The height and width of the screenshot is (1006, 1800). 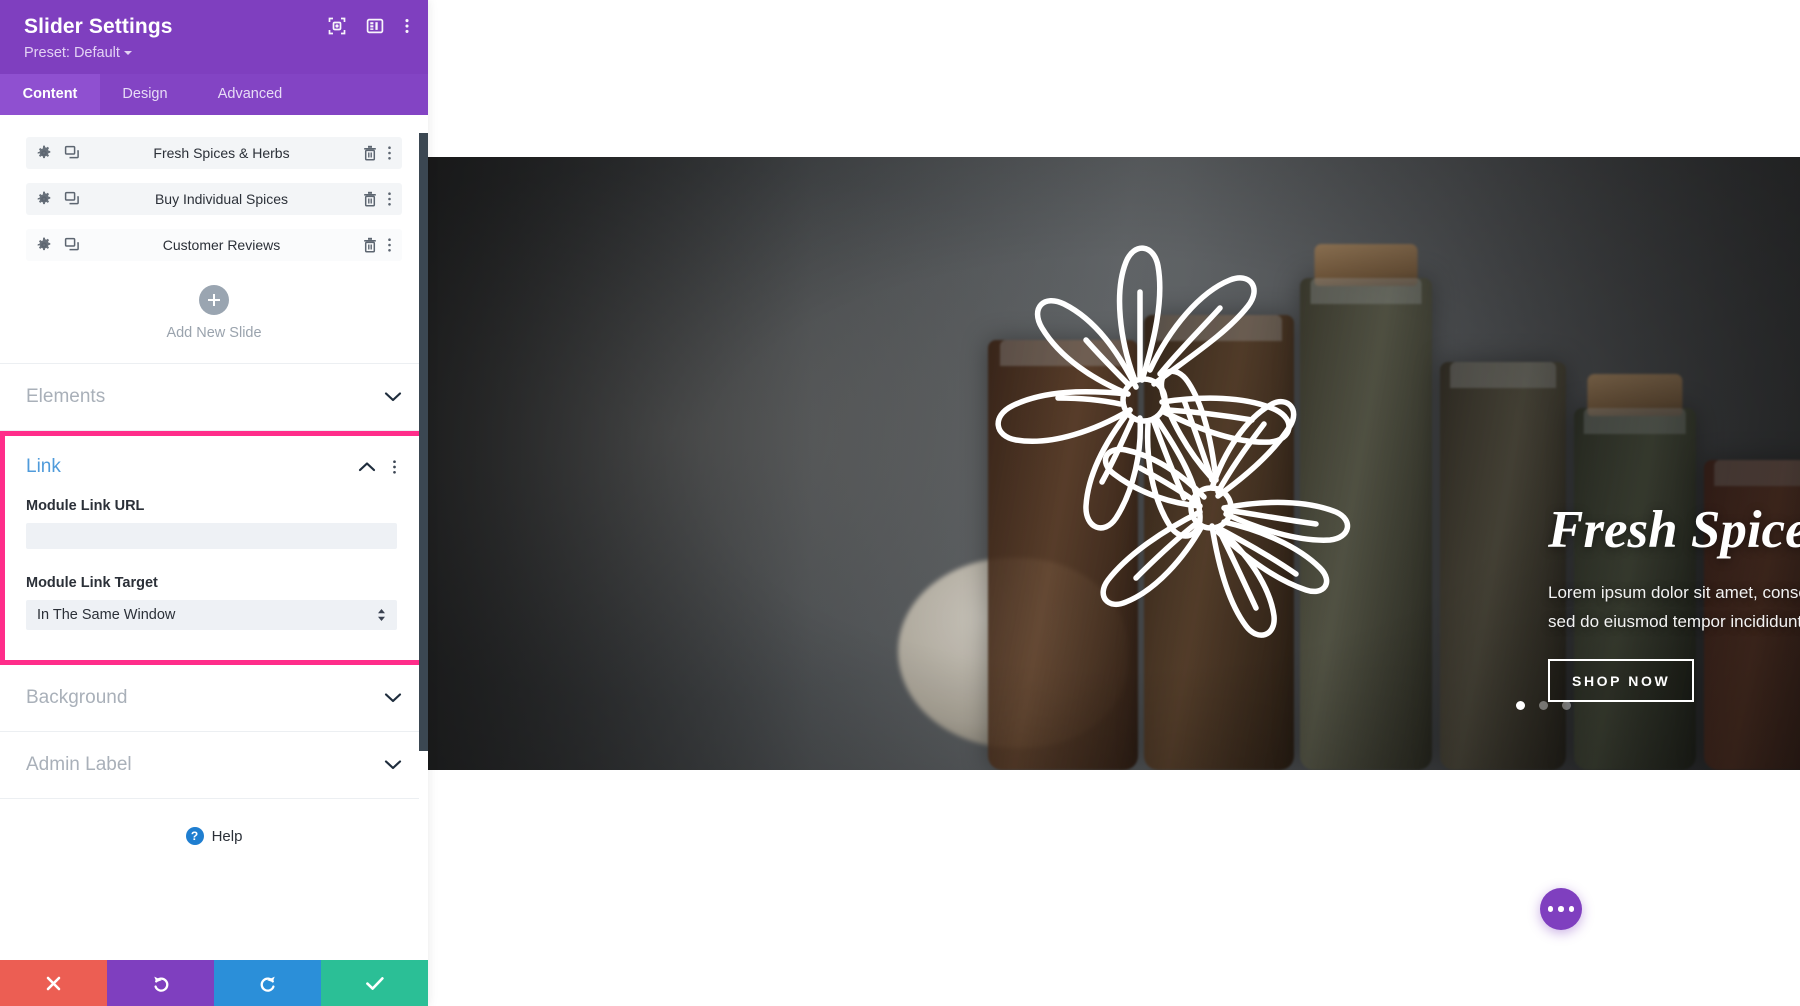 What do you see at coordinates (43, 466) in the screenshot?
I see `section-link-title: Link` at bounding box center [43, 466].